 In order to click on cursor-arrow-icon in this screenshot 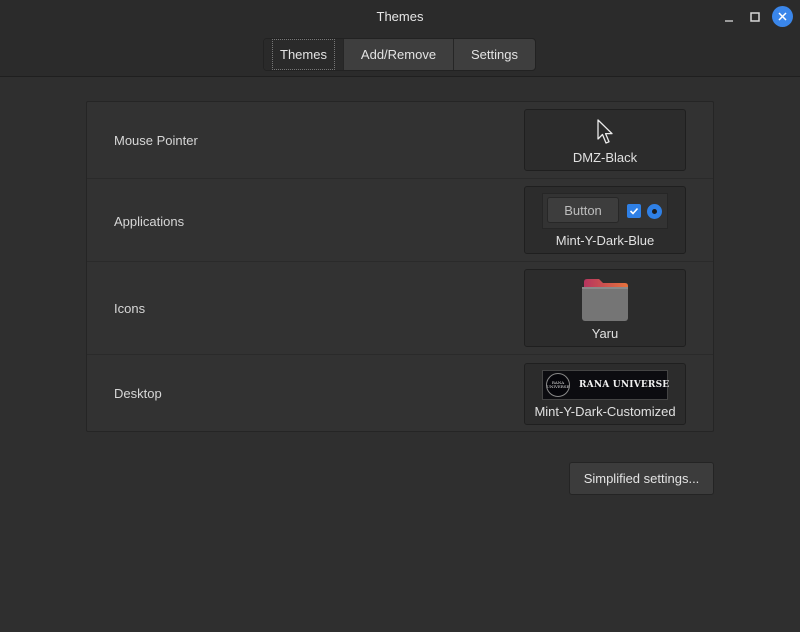, I will do `click(605, 131)`.